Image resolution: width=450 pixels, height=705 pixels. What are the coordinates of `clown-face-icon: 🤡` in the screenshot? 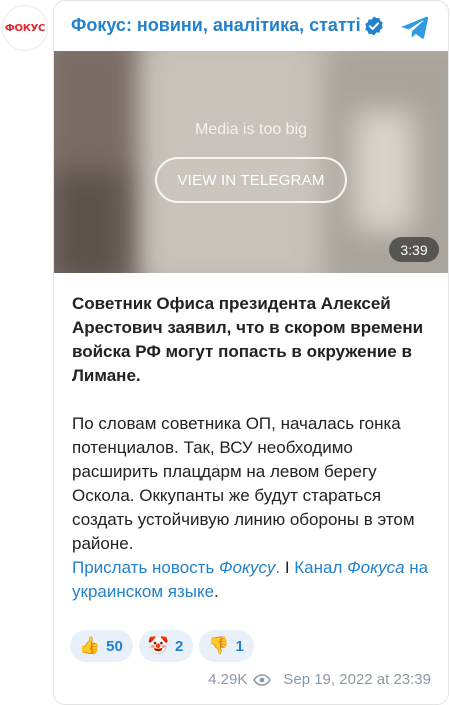 It's located at (158, 646).